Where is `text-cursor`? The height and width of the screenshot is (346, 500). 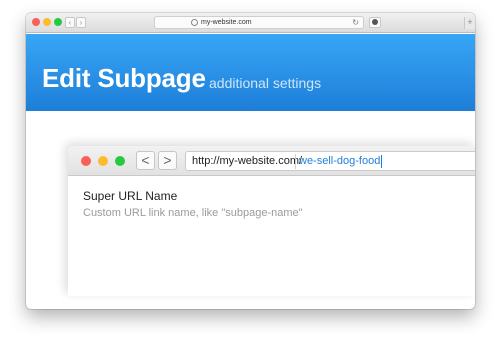 text-cursor is located at coordinates (382, 161).